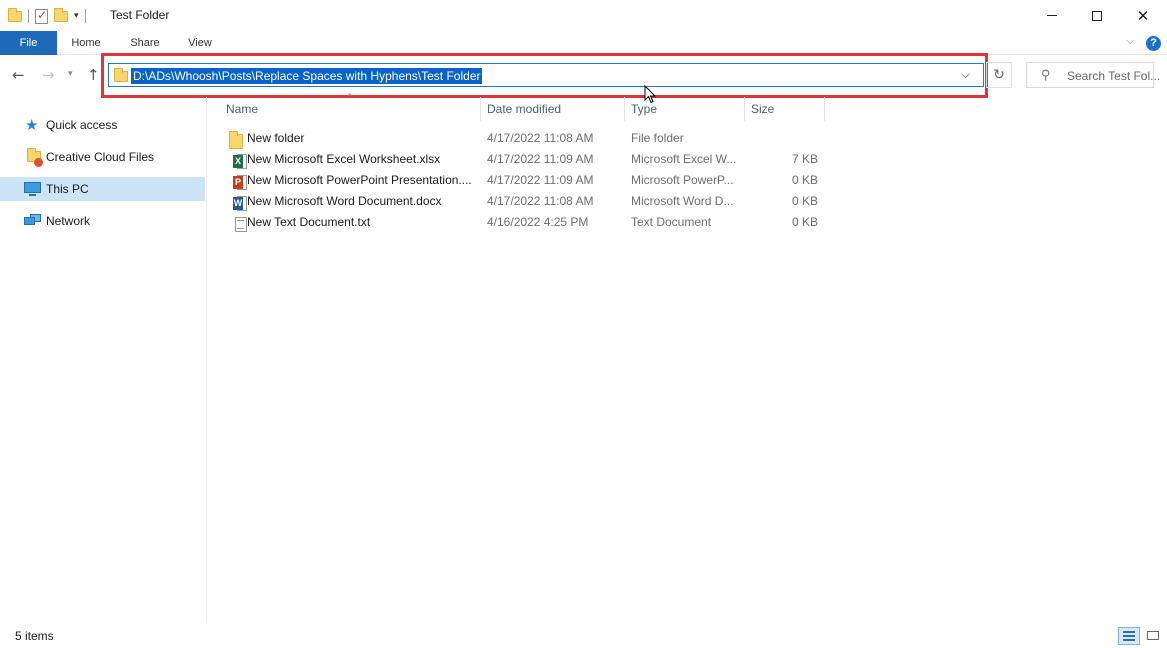 The height and width of the screenshot is (648, 1167). What do you see at coordinates (41, 16) in the screenshot?
I see `properties-icon` at bounding box center [41, 16].